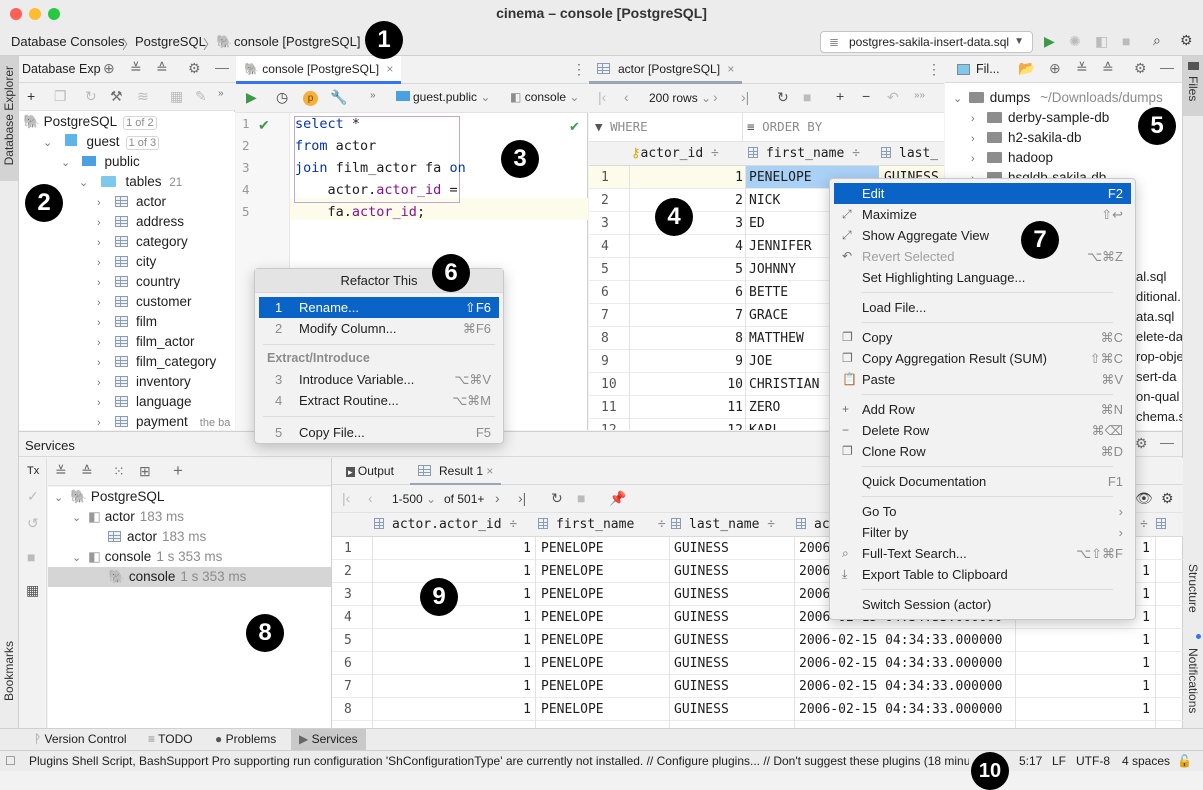  What do you see at coordinates (1059, 761) in the screenshot?
I see `line-separator: LF` at bounding box center [1059, 761].